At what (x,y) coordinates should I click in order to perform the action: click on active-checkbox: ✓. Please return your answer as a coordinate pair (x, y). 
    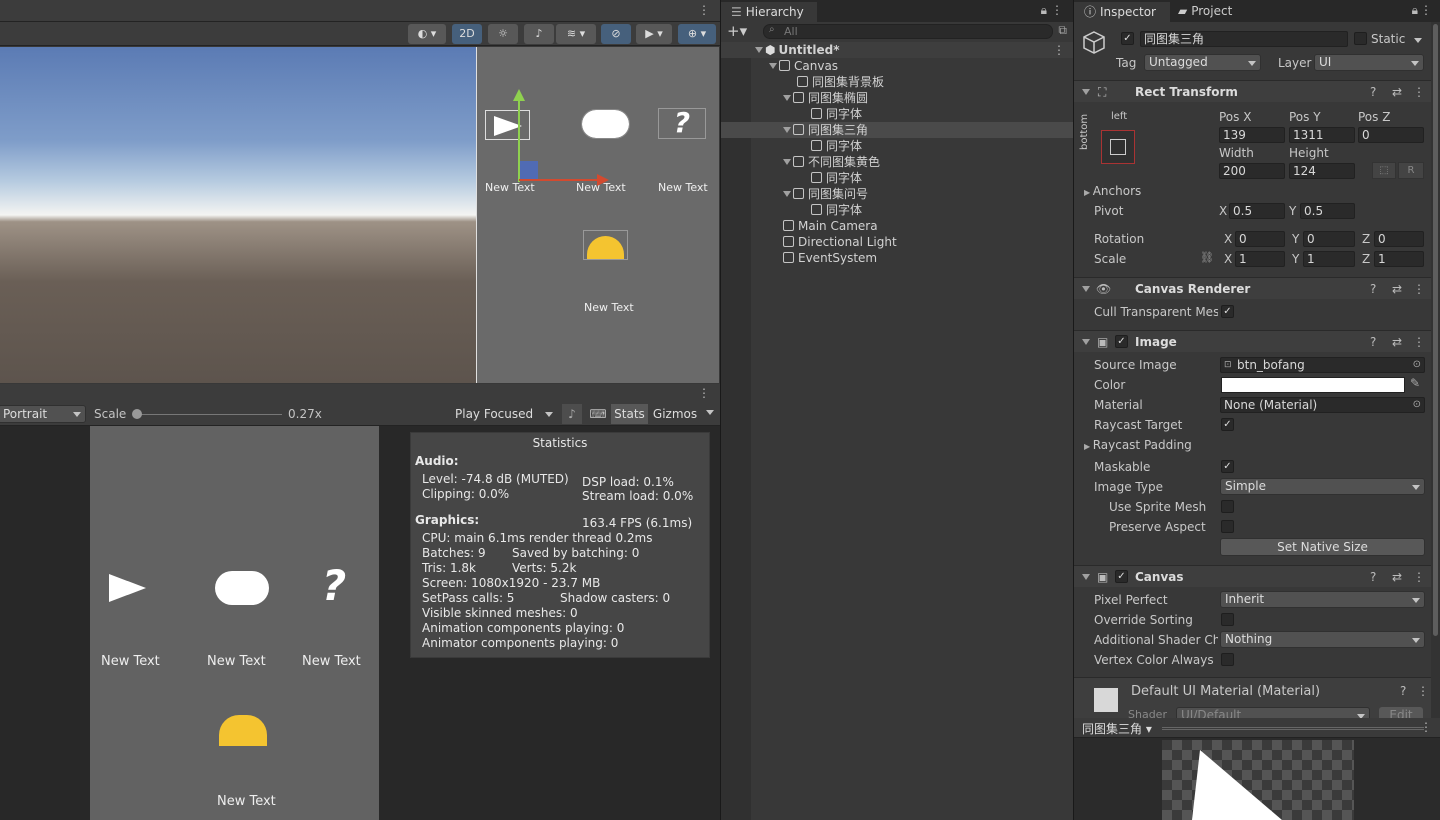
    Looking at the image, I should click on (1127, 38).